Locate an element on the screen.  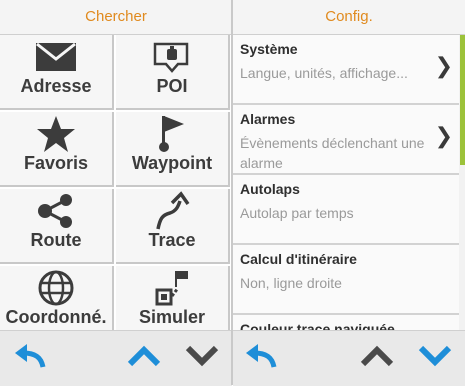
tile-waypoint-label: Waypoint is located at coordinates (172, 163).